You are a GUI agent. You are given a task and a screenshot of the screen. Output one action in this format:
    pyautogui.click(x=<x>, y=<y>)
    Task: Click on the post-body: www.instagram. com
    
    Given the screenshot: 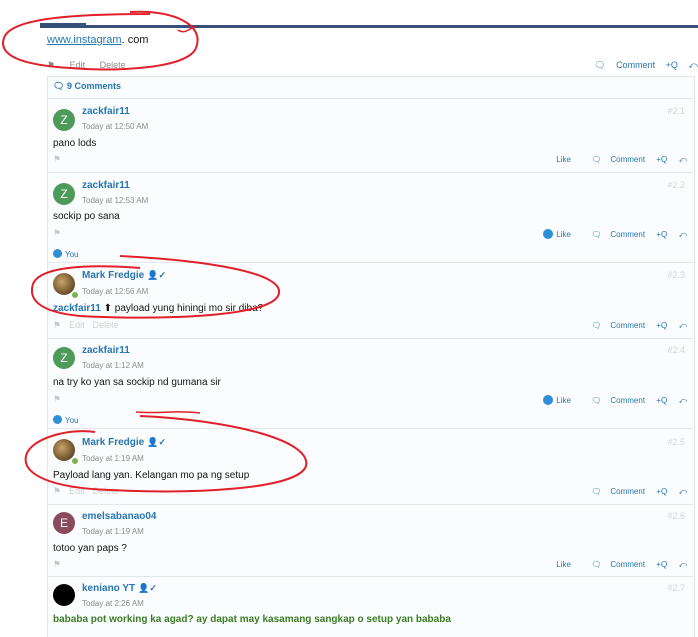 What is the action you would take?
    pyautogui.click(x=97, y=40)
    